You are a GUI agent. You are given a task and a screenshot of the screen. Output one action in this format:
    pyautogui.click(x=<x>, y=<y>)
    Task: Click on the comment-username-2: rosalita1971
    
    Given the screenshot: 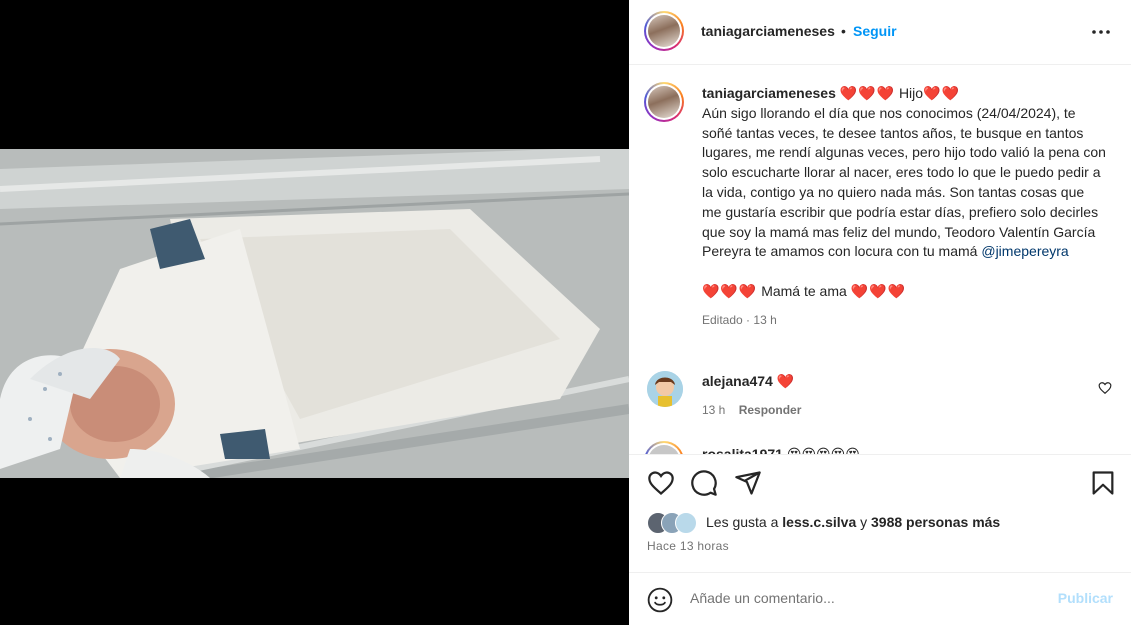 What is the action you would take?
    pyautogui.click(x=742, y=450)
    